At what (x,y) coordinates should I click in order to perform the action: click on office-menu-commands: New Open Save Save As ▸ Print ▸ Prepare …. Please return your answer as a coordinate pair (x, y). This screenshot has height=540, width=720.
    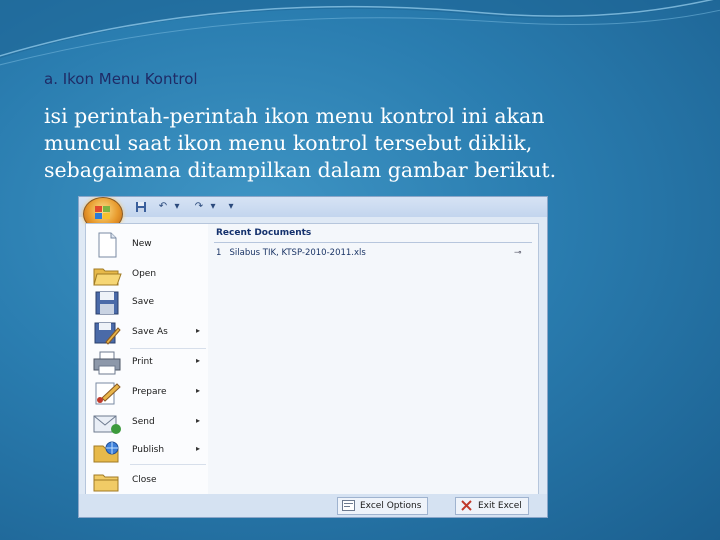
    Looking at the image, I should click on (147, 359).